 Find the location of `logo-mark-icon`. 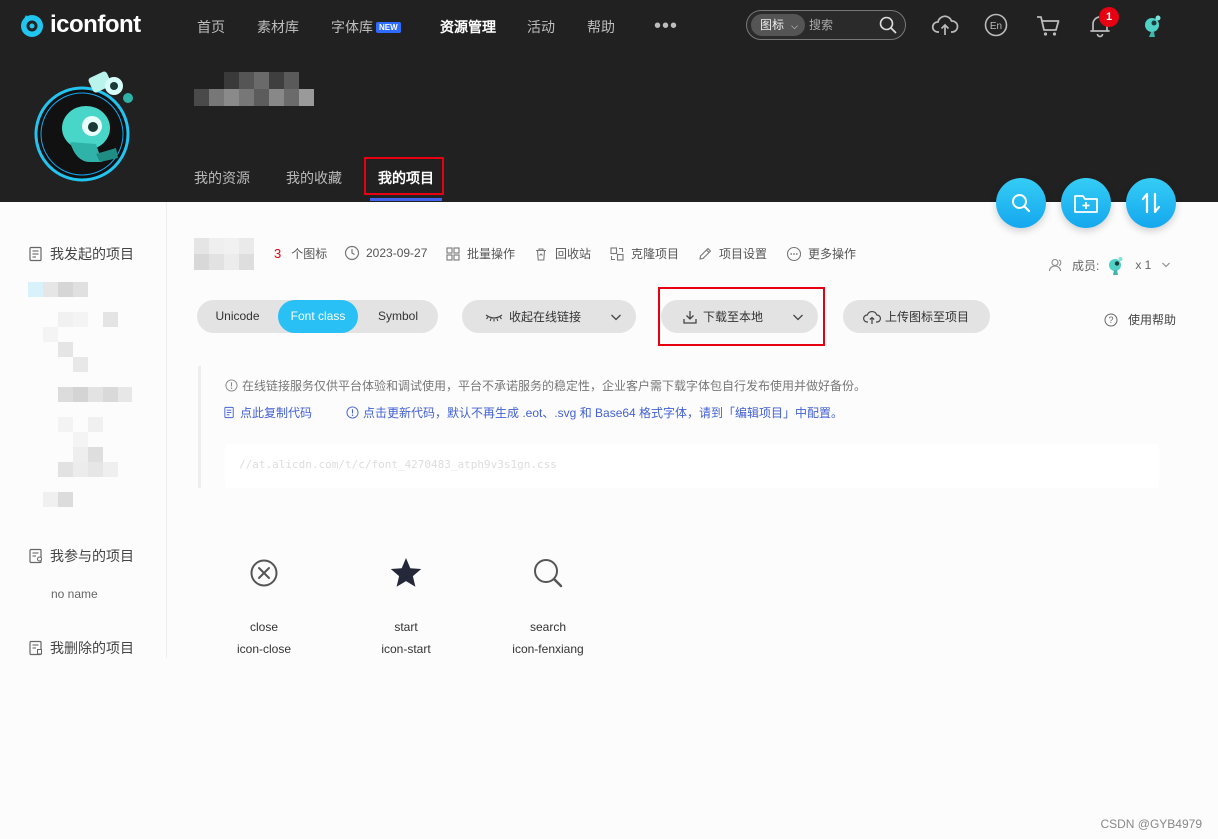

logo-mark-icon is located at coordinates (32, 26).